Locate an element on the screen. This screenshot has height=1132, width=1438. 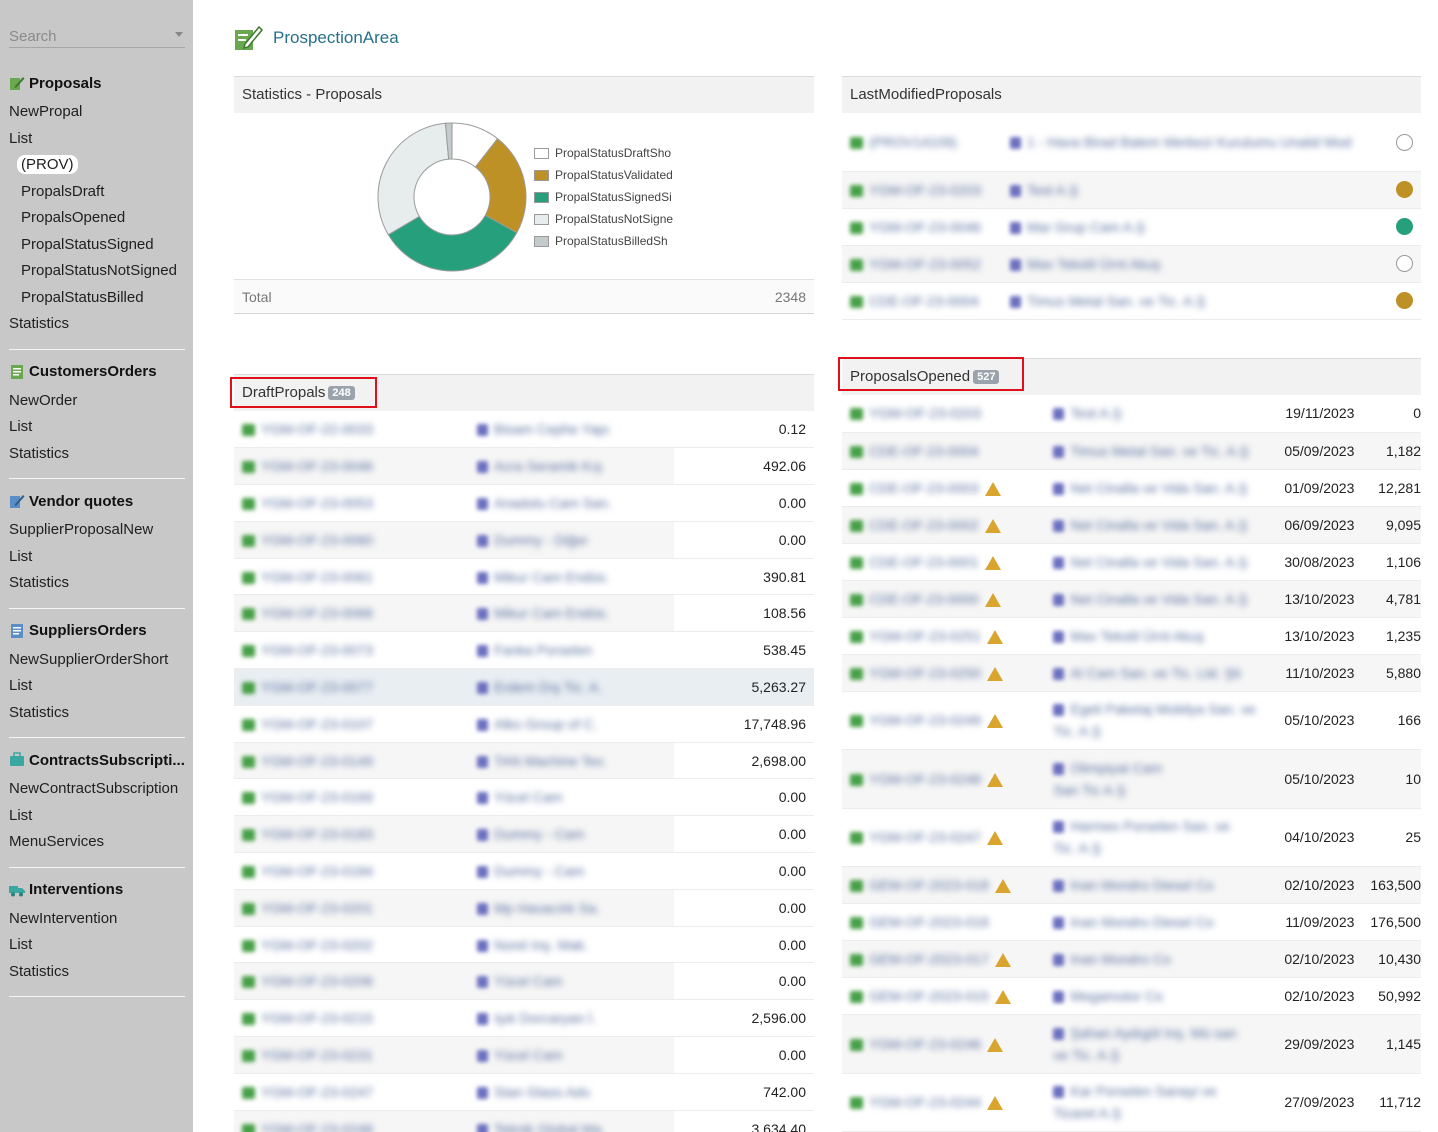
ref-cell: YGM-OF-23-0250 is located at coordinates (943, 672).